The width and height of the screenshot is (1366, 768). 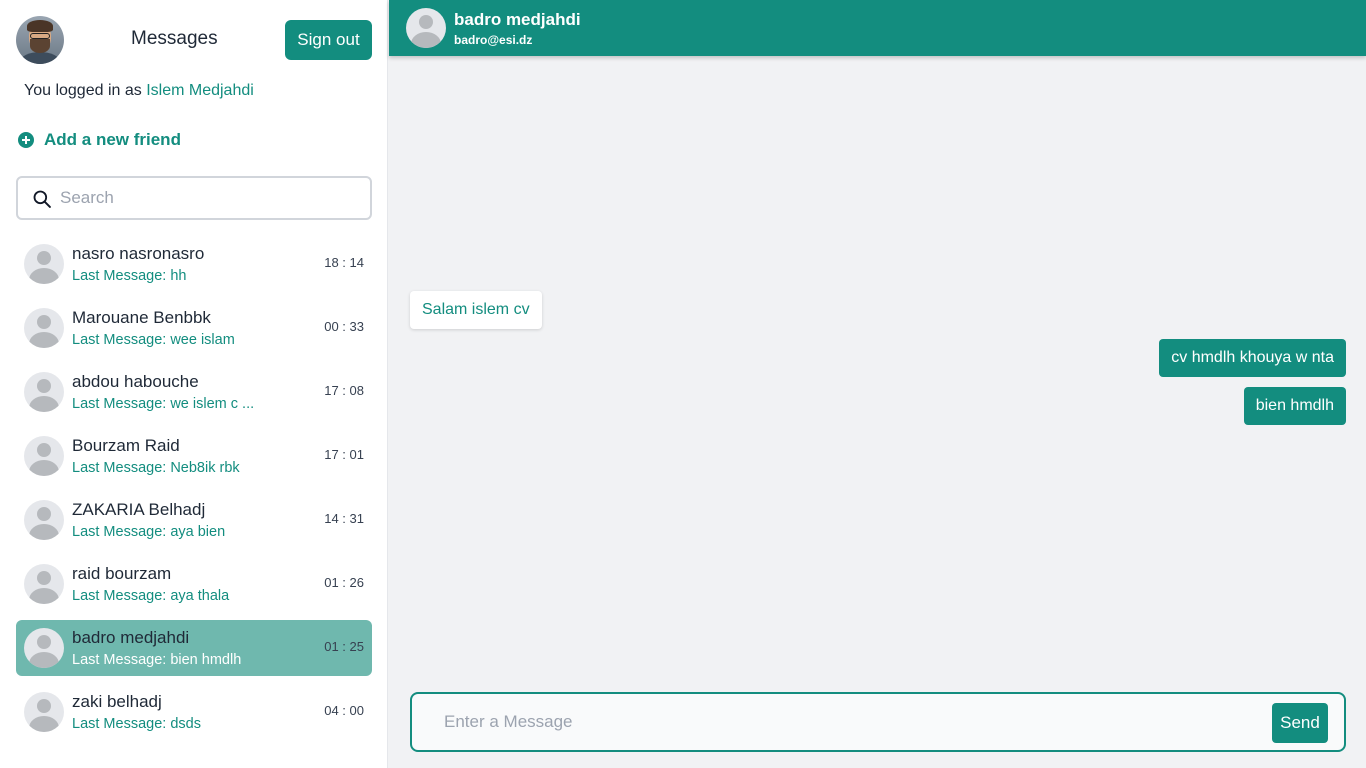 I want to click on contact-name: nasro nasronasro, so click(x=138, y=253).